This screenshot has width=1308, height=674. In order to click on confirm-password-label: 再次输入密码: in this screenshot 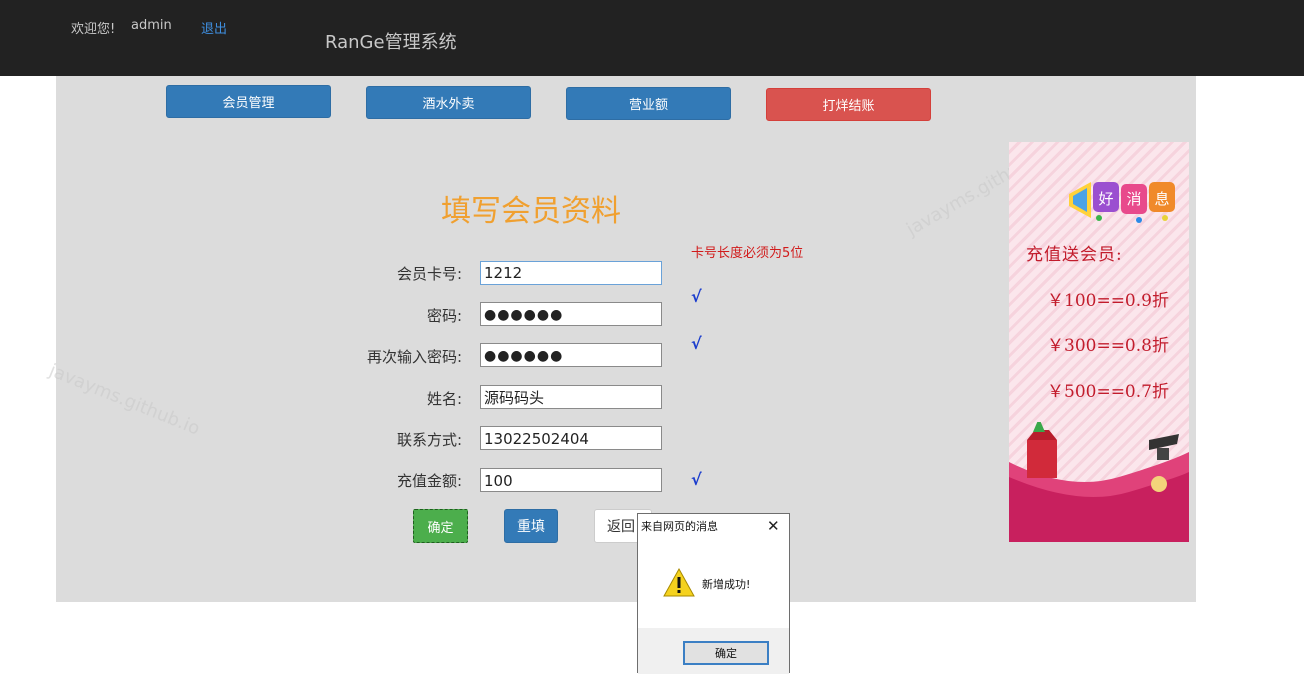, I will do `click(414, 357)`.